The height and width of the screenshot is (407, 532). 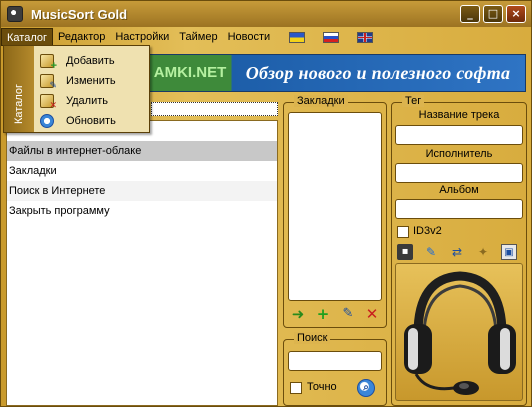 I want to click on menu-catalog: Каталог, so click(x=27, y=37).